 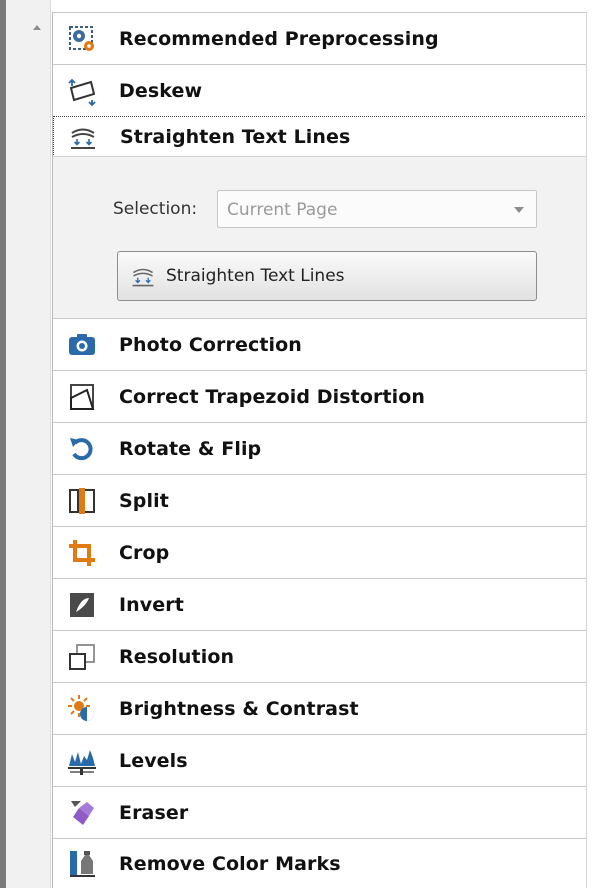 What do you see at coordinates (154, 812) in the screenshot?
I see `item-label: Eraser` at bounding box center [154, 812].